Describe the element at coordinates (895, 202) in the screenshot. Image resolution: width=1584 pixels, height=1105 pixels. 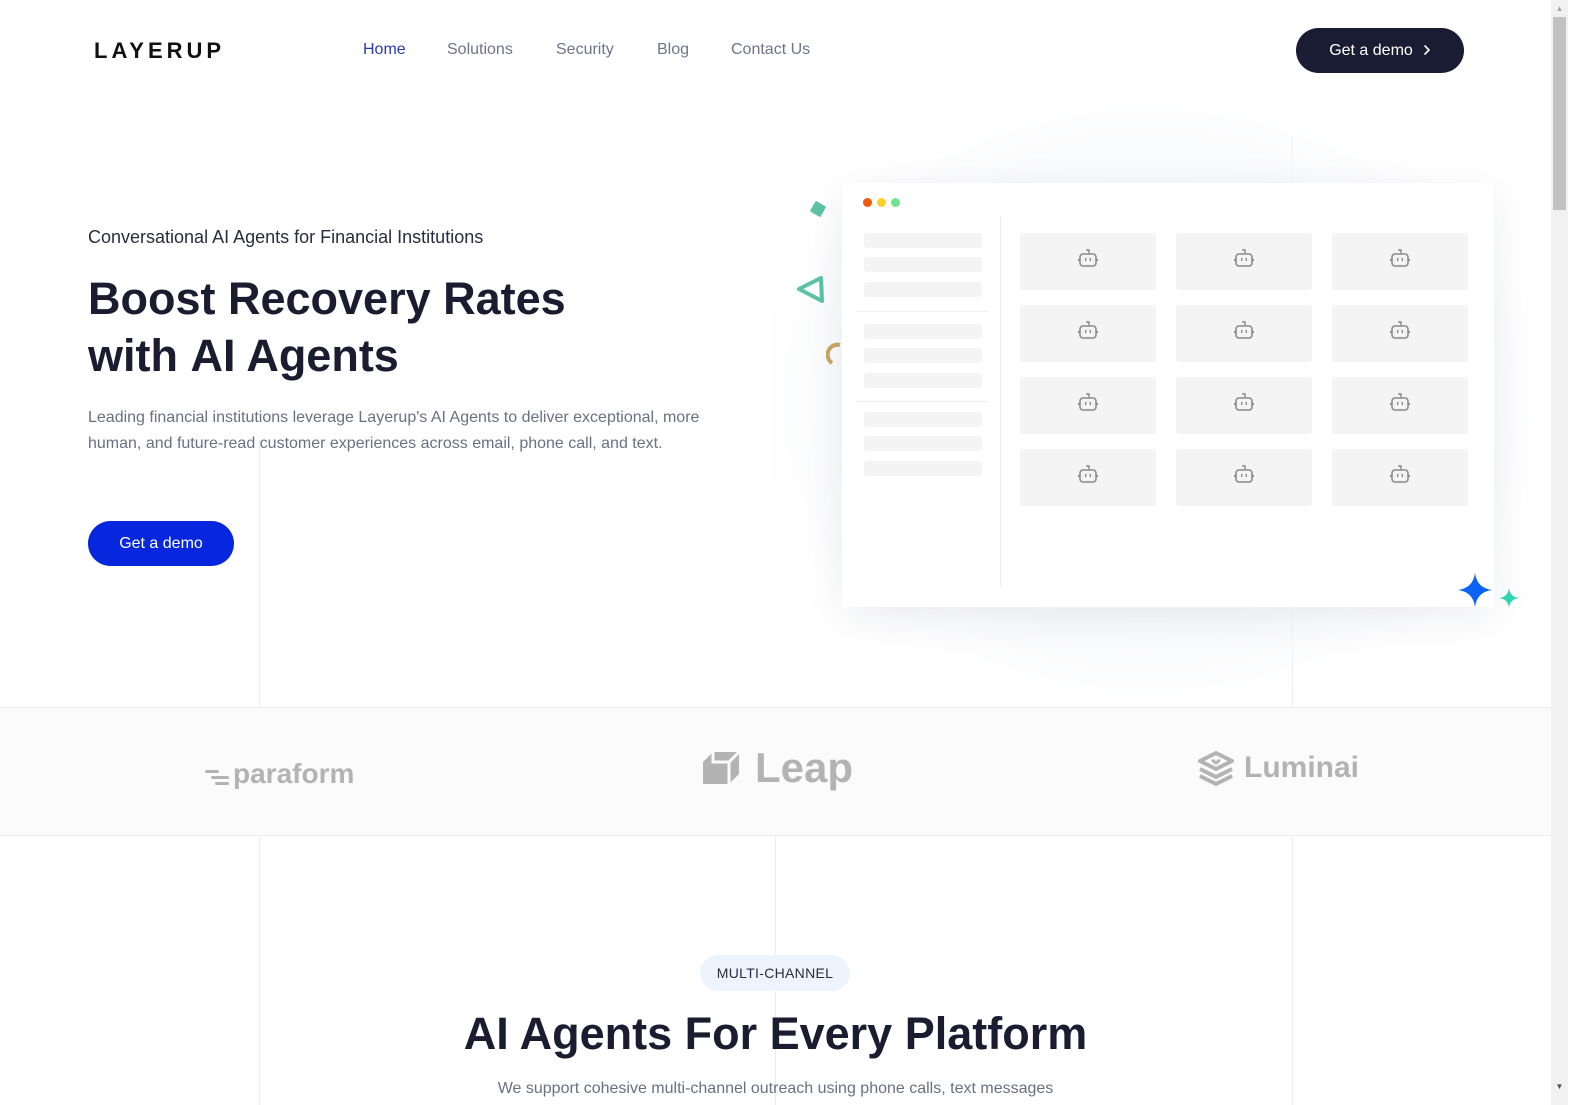
I see `window-maximize-dot` at that location.